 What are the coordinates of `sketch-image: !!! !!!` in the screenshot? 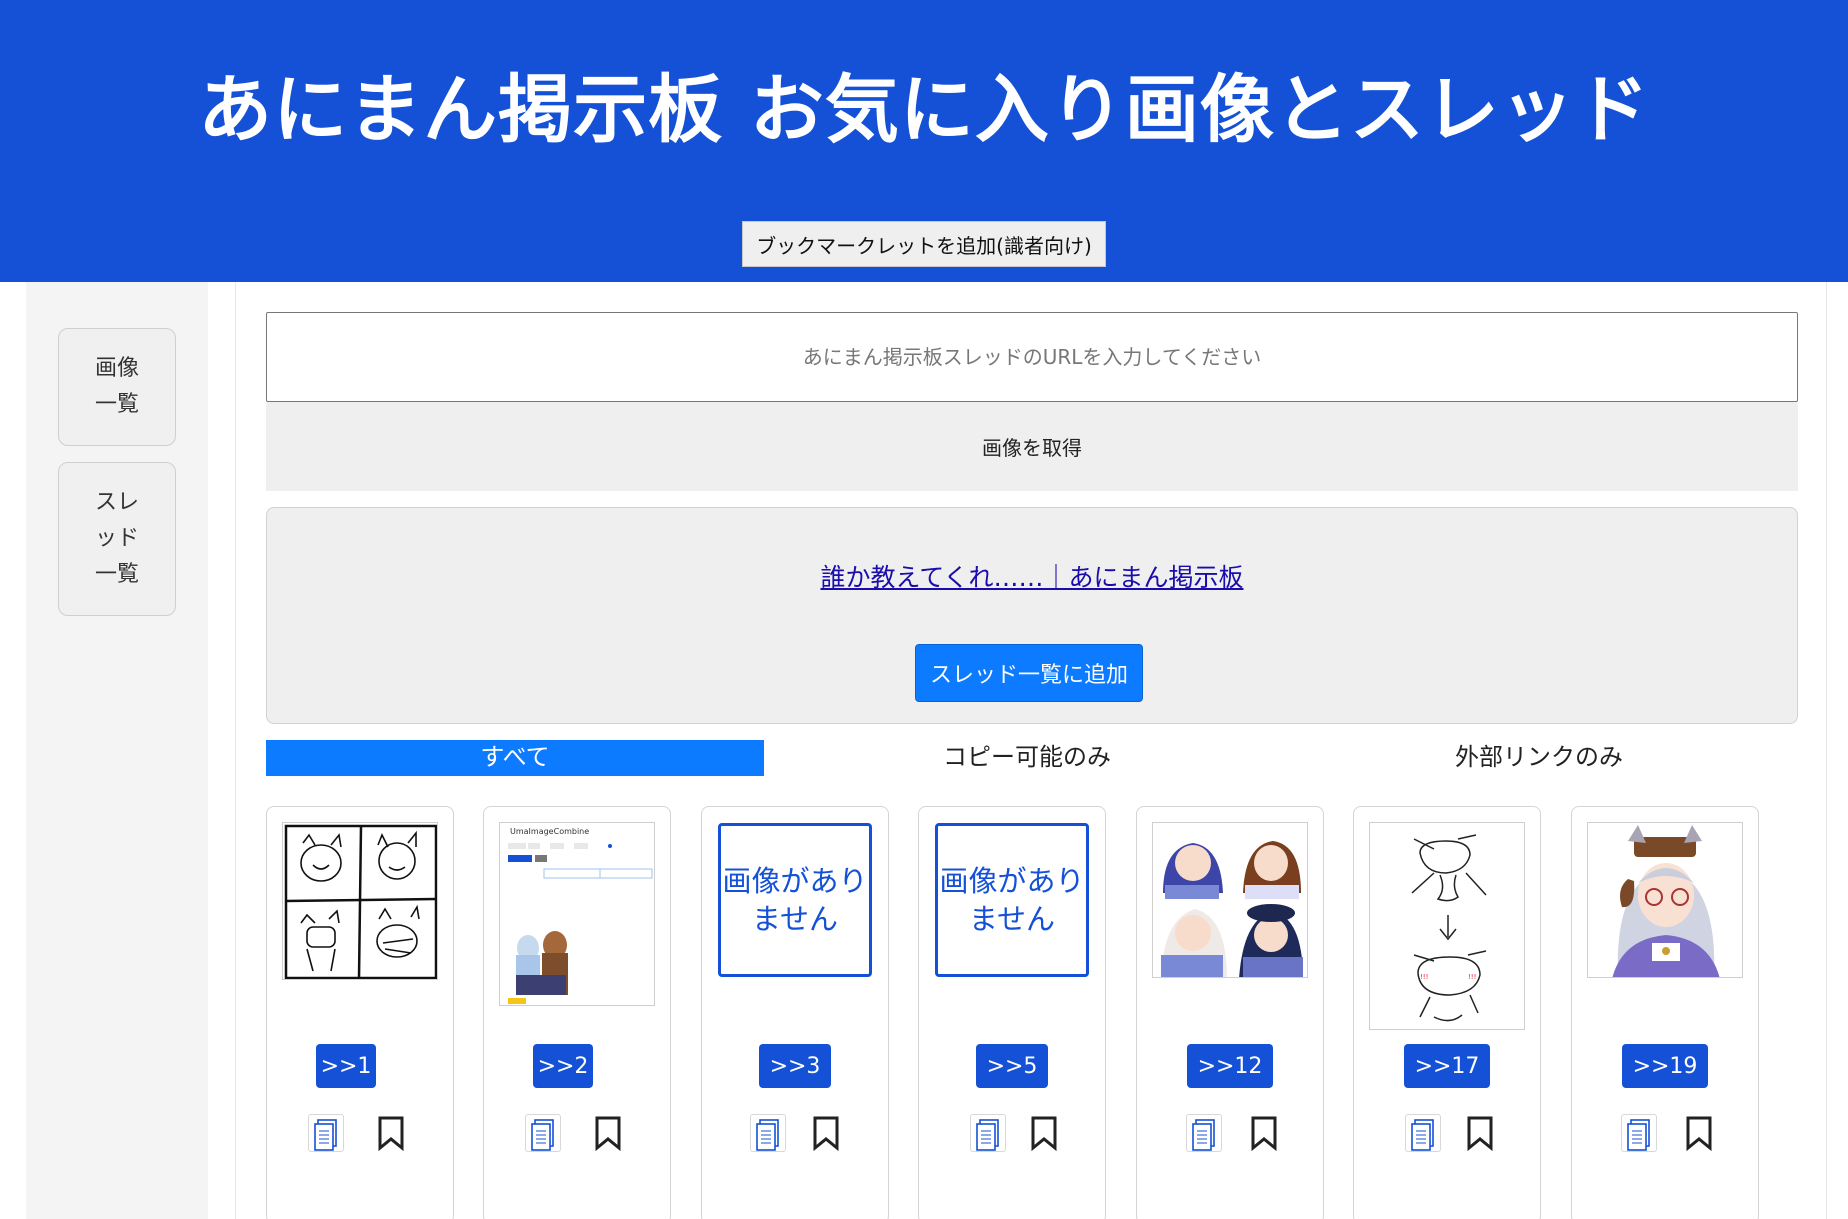 It's located at (1447, 926).